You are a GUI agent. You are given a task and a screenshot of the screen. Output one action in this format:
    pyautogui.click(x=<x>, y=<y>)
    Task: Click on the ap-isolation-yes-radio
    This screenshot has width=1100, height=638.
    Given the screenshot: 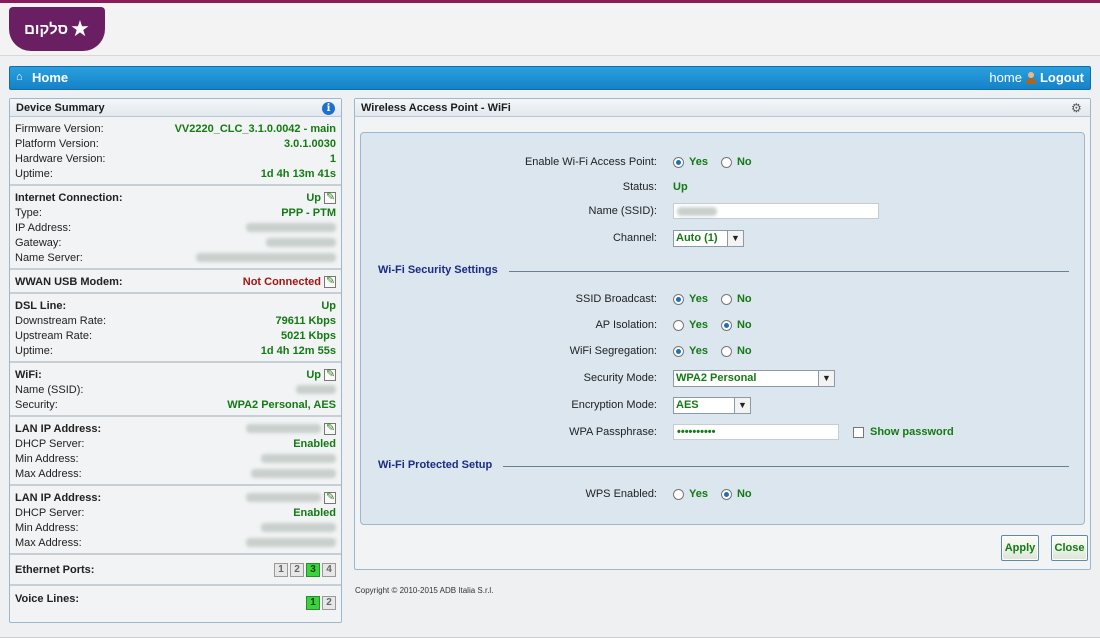 What is the action you would take?
    pyautogui.click(x=678, y=325)
    